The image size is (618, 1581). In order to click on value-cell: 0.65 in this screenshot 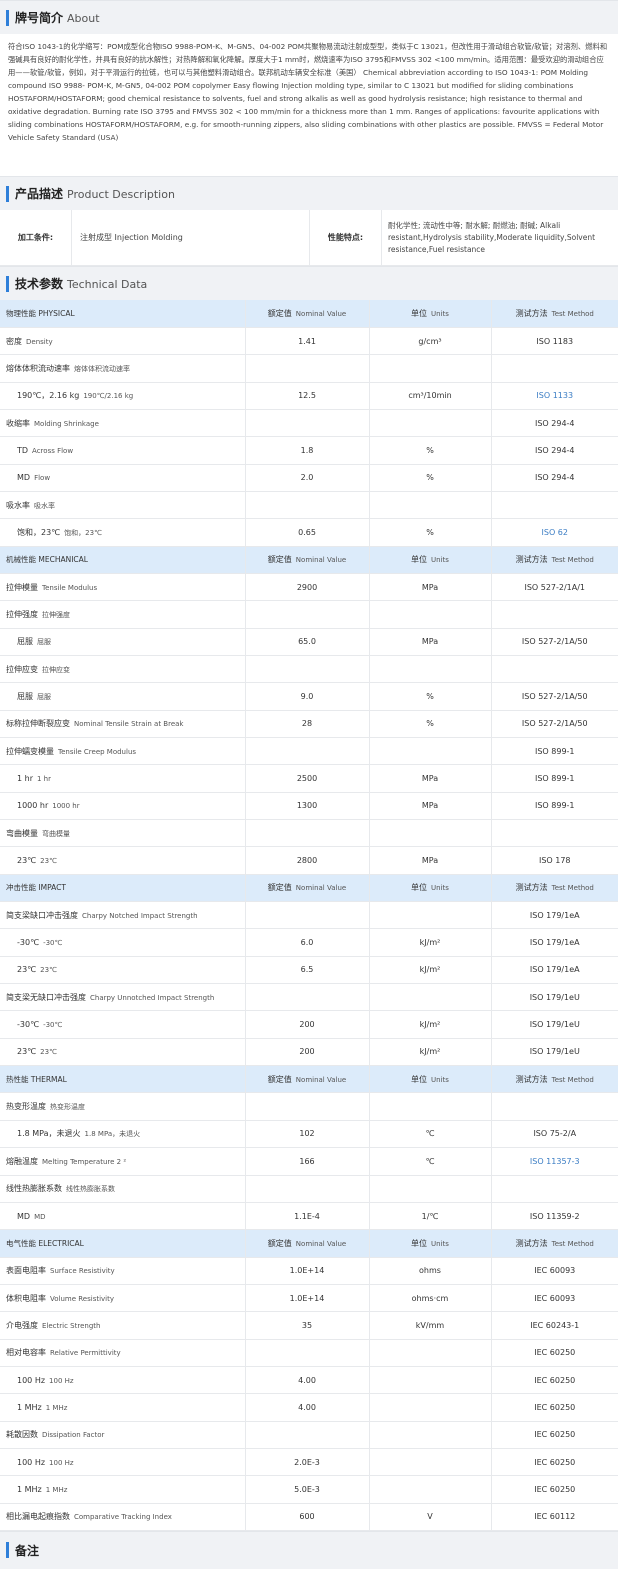, I will do `click(307, 532)`.